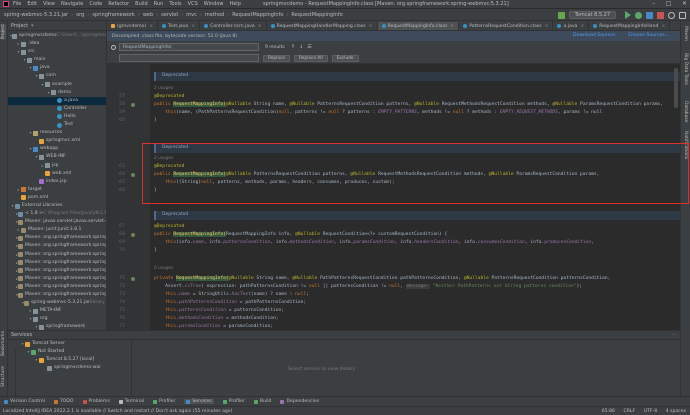  I want to click on tree-item: ▸ Maven: javax.servlet:javax.servlet-api, so click(57, 222).